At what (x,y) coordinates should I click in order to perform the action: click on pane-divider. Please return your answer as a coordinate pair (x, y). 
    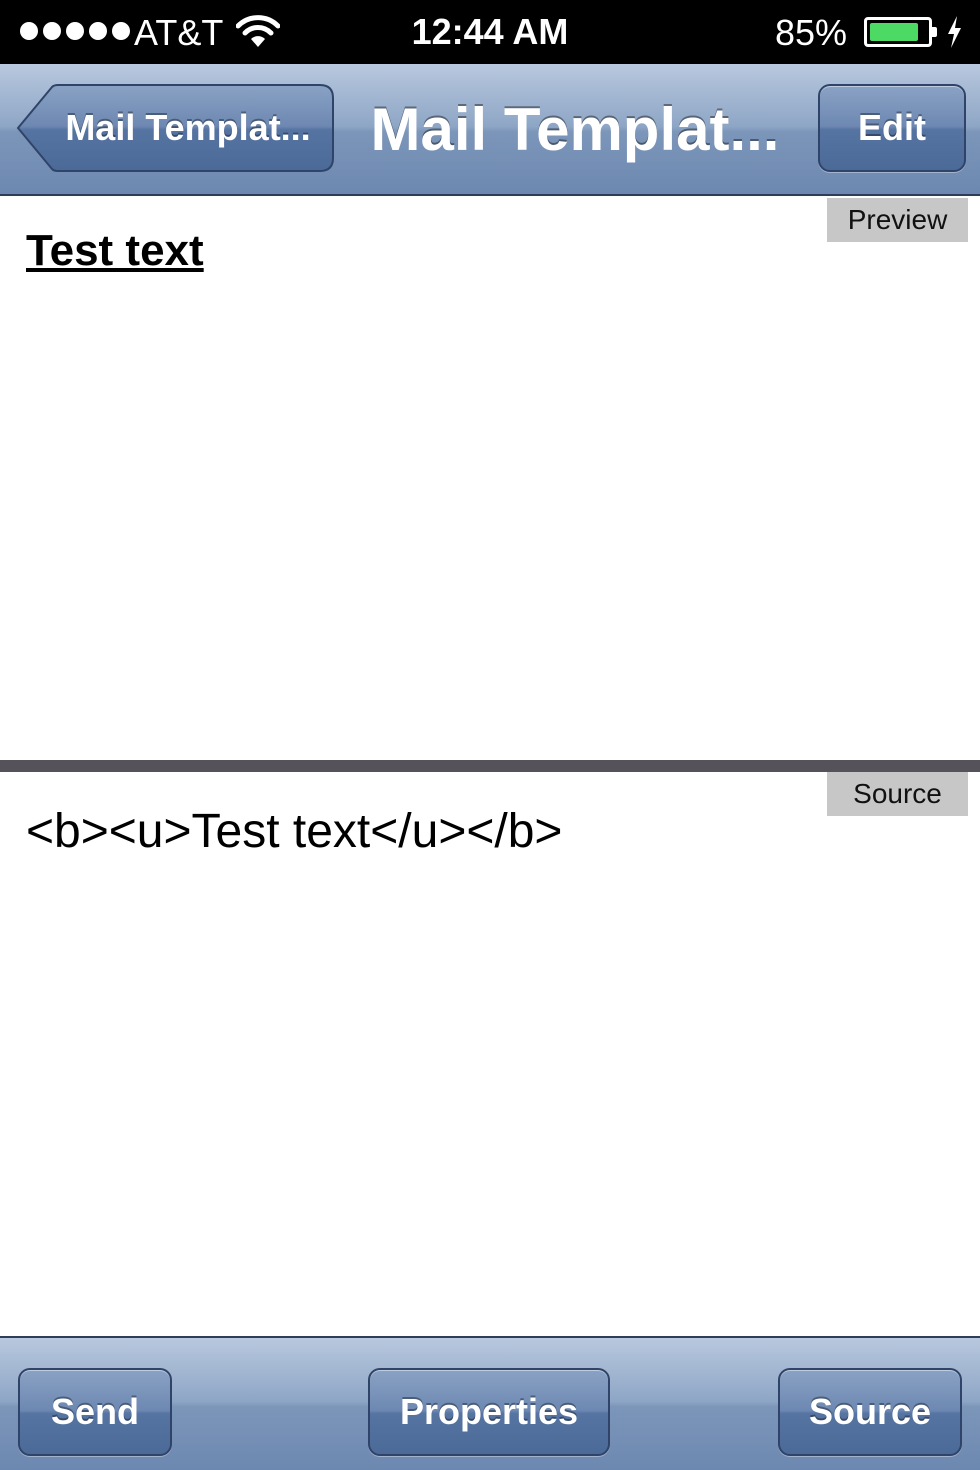
    Looking at the image, I should click on (490, 766).